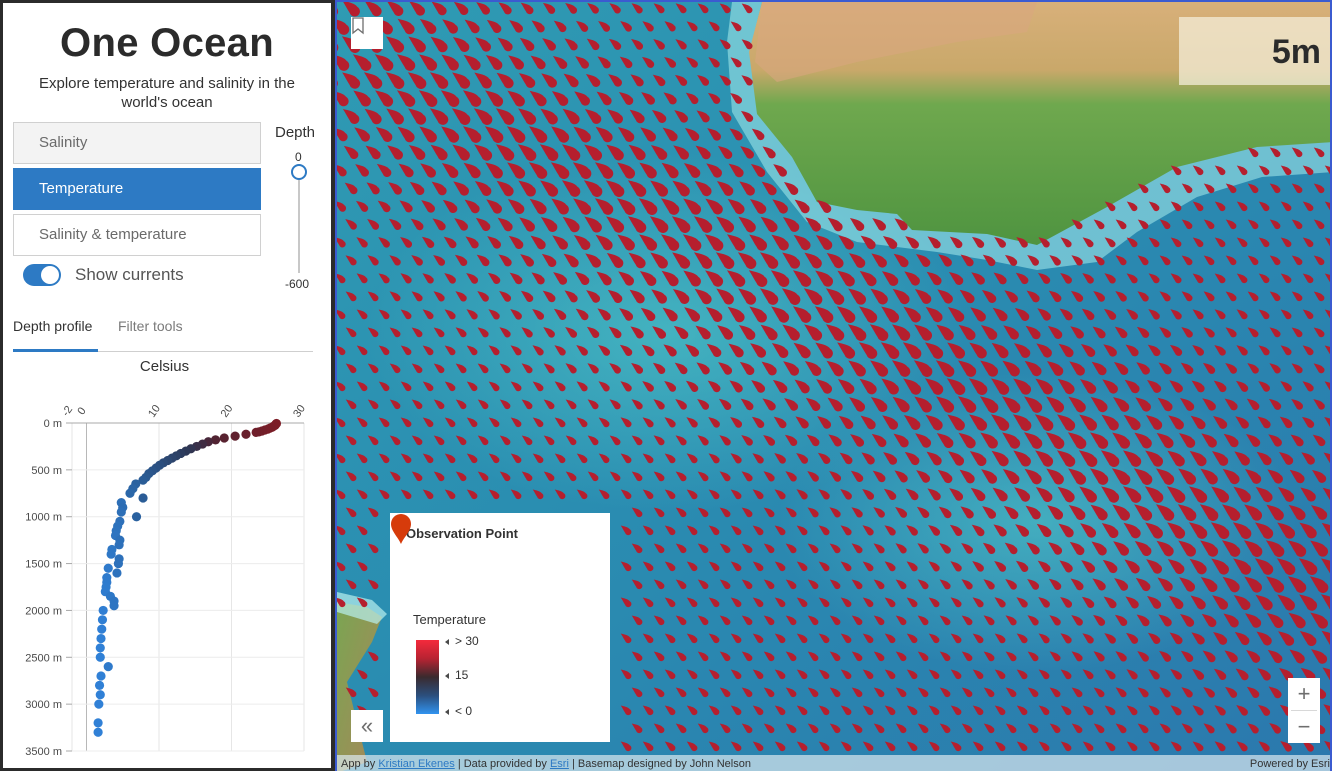 This screenshot has width=1332, height=771. What do you see at coordinates (299, 172) in the screenshot?
I see `depth-slider-thumb` at bounding box center [299, 172].